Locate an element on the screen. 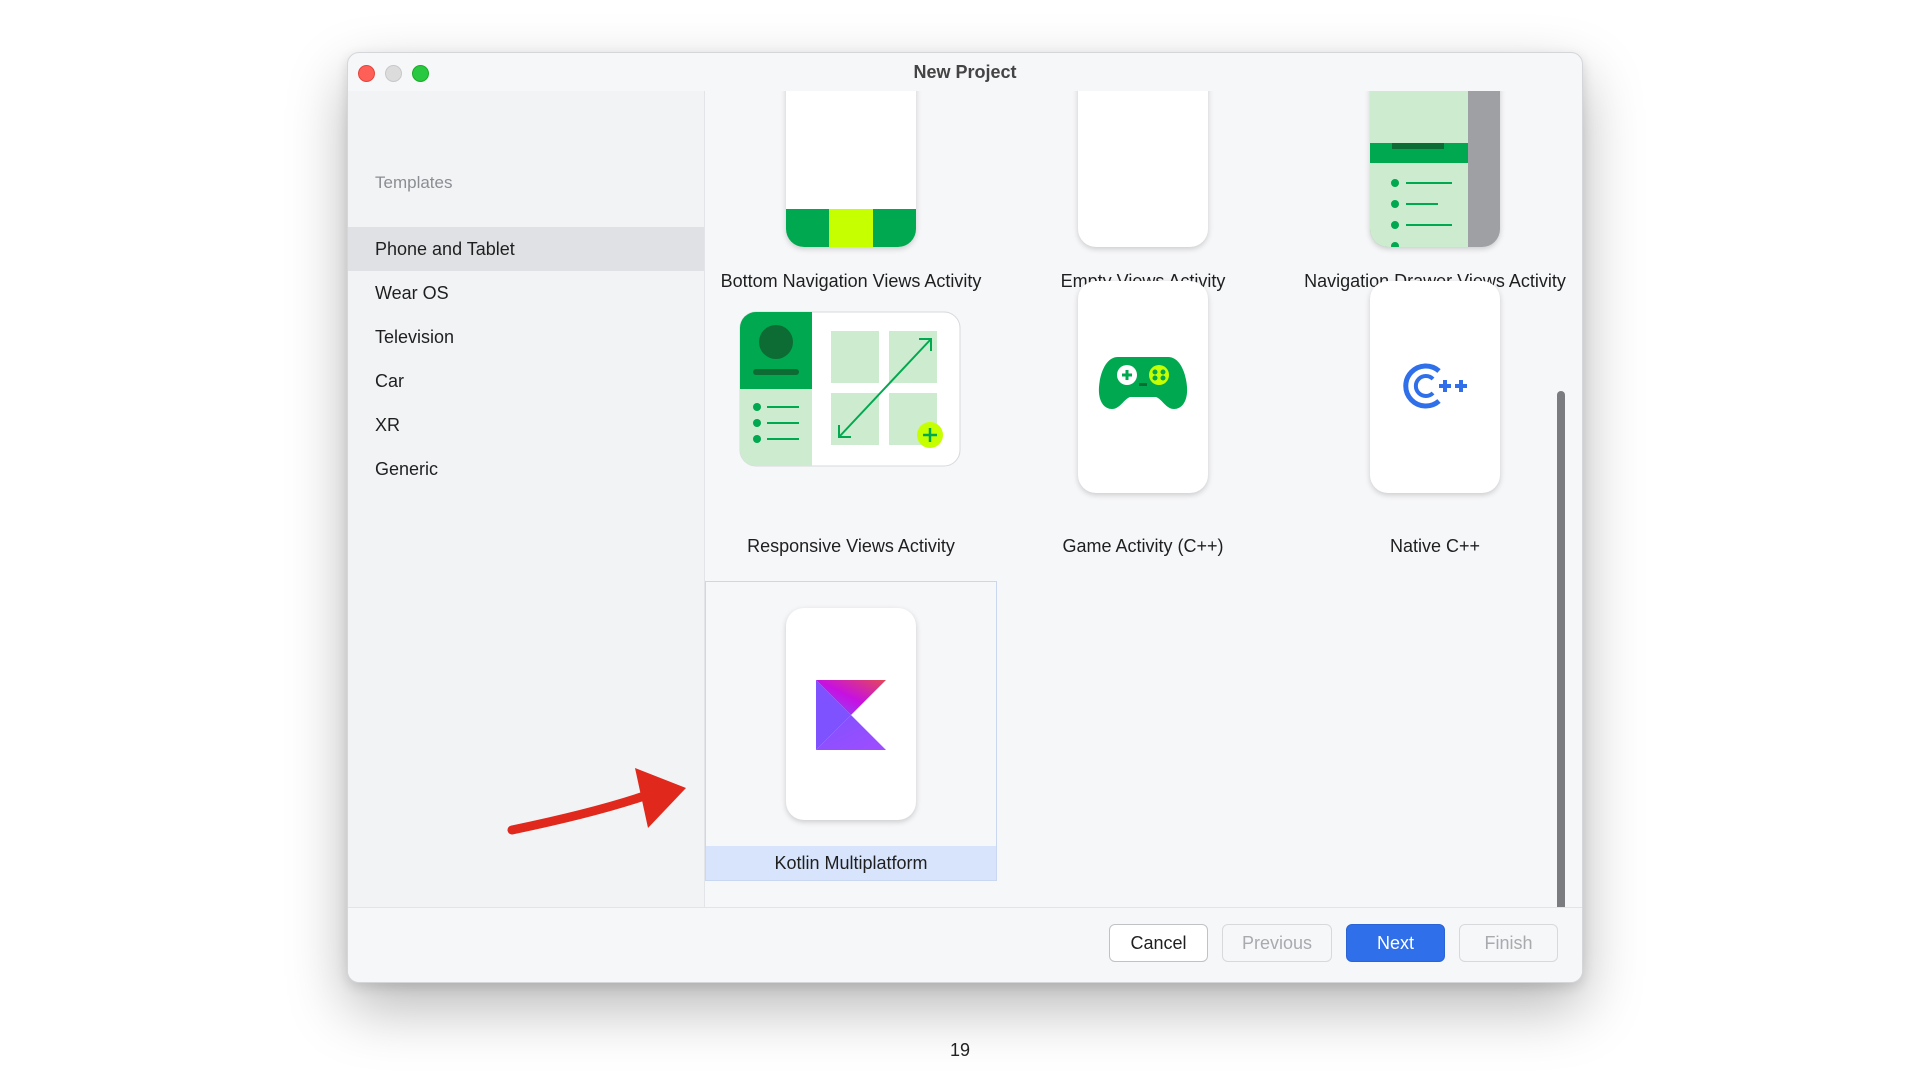  finish-button: Finish is located at coordinates (1508, 943).